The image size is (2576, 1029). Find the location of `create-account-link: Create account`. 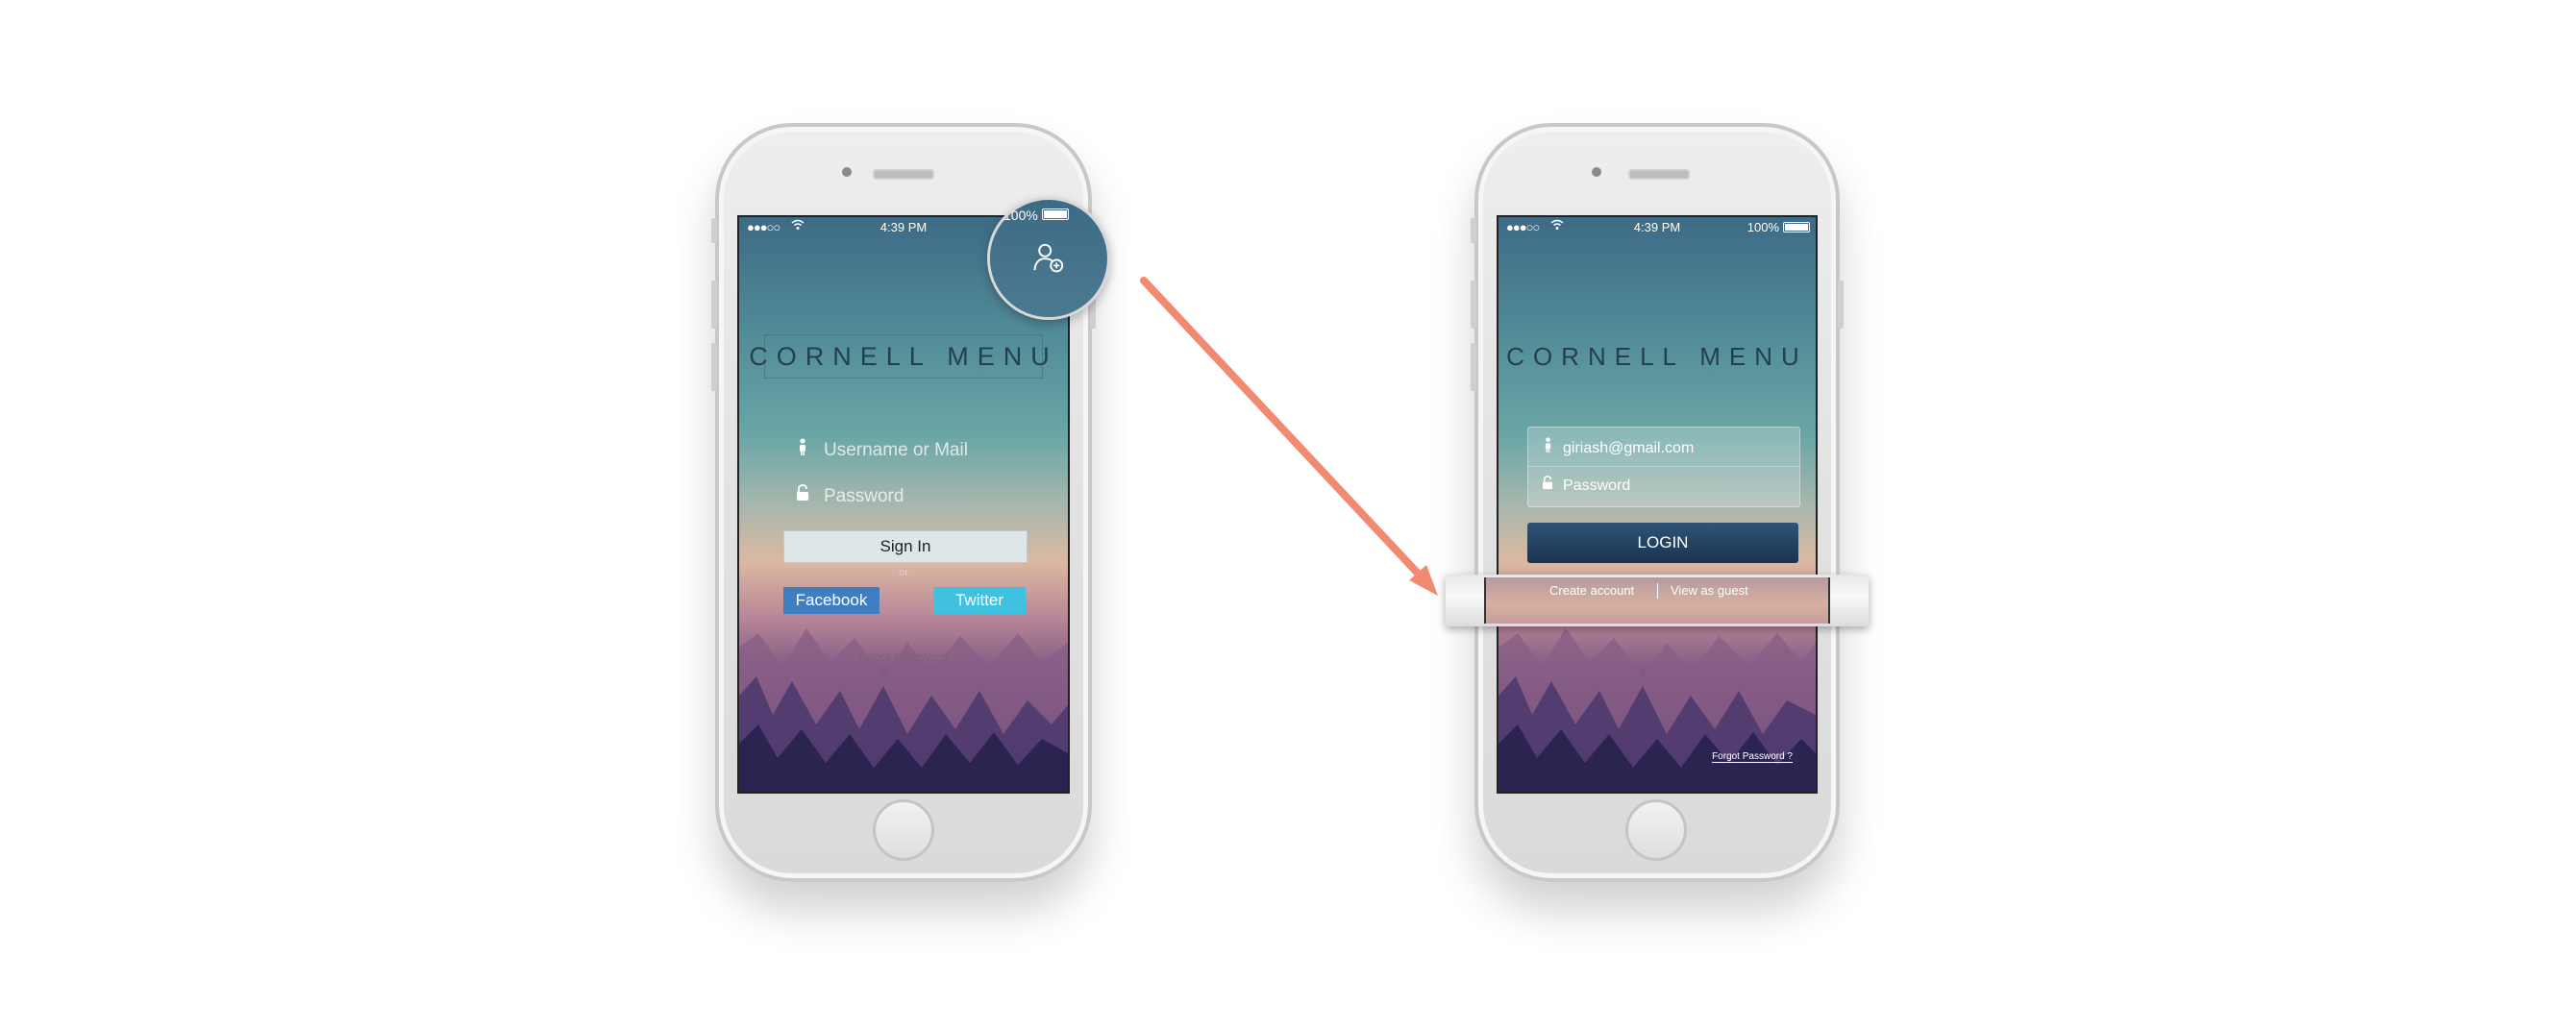

create-account-link: Create account is located at coordinates (1592, 590).